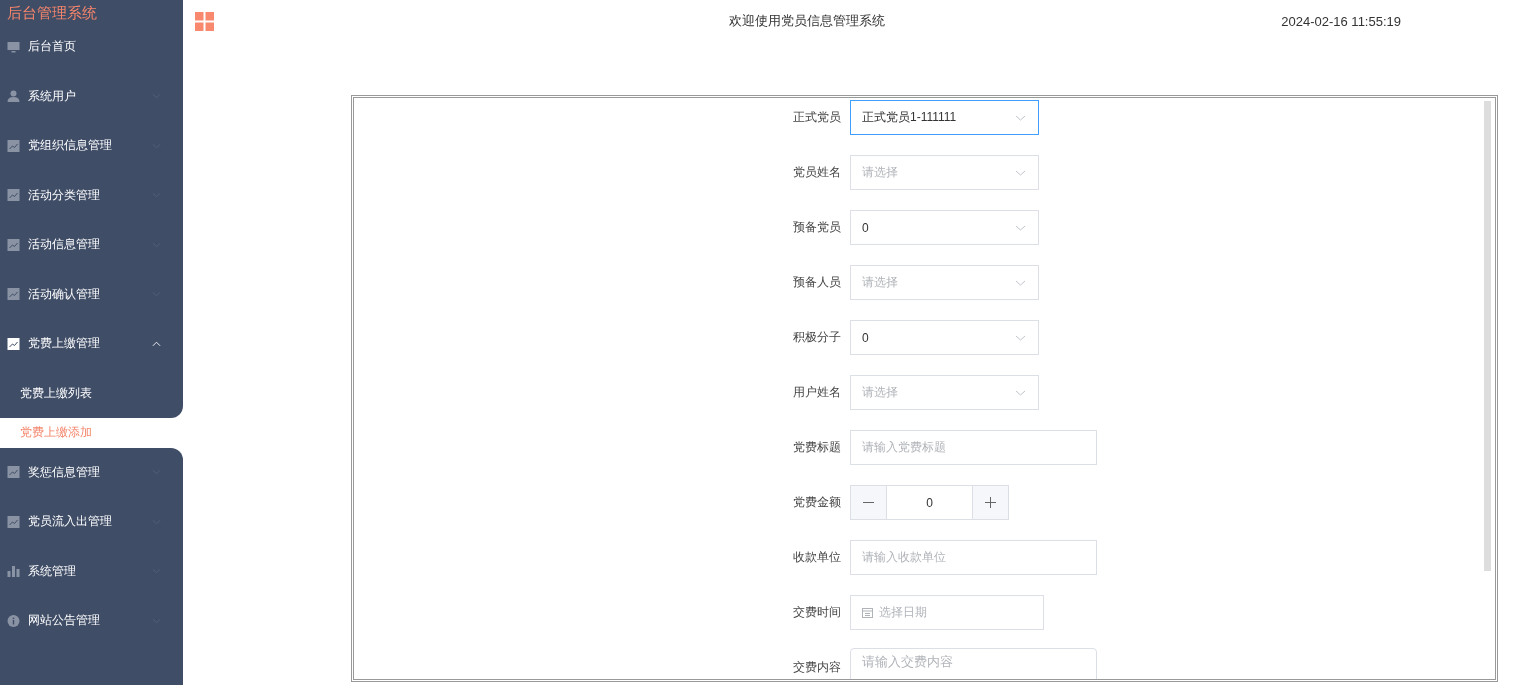  Describe the element at coordinates (91, 47) in the screenshot. I see `sidebar-item: 后台首页` at that location.